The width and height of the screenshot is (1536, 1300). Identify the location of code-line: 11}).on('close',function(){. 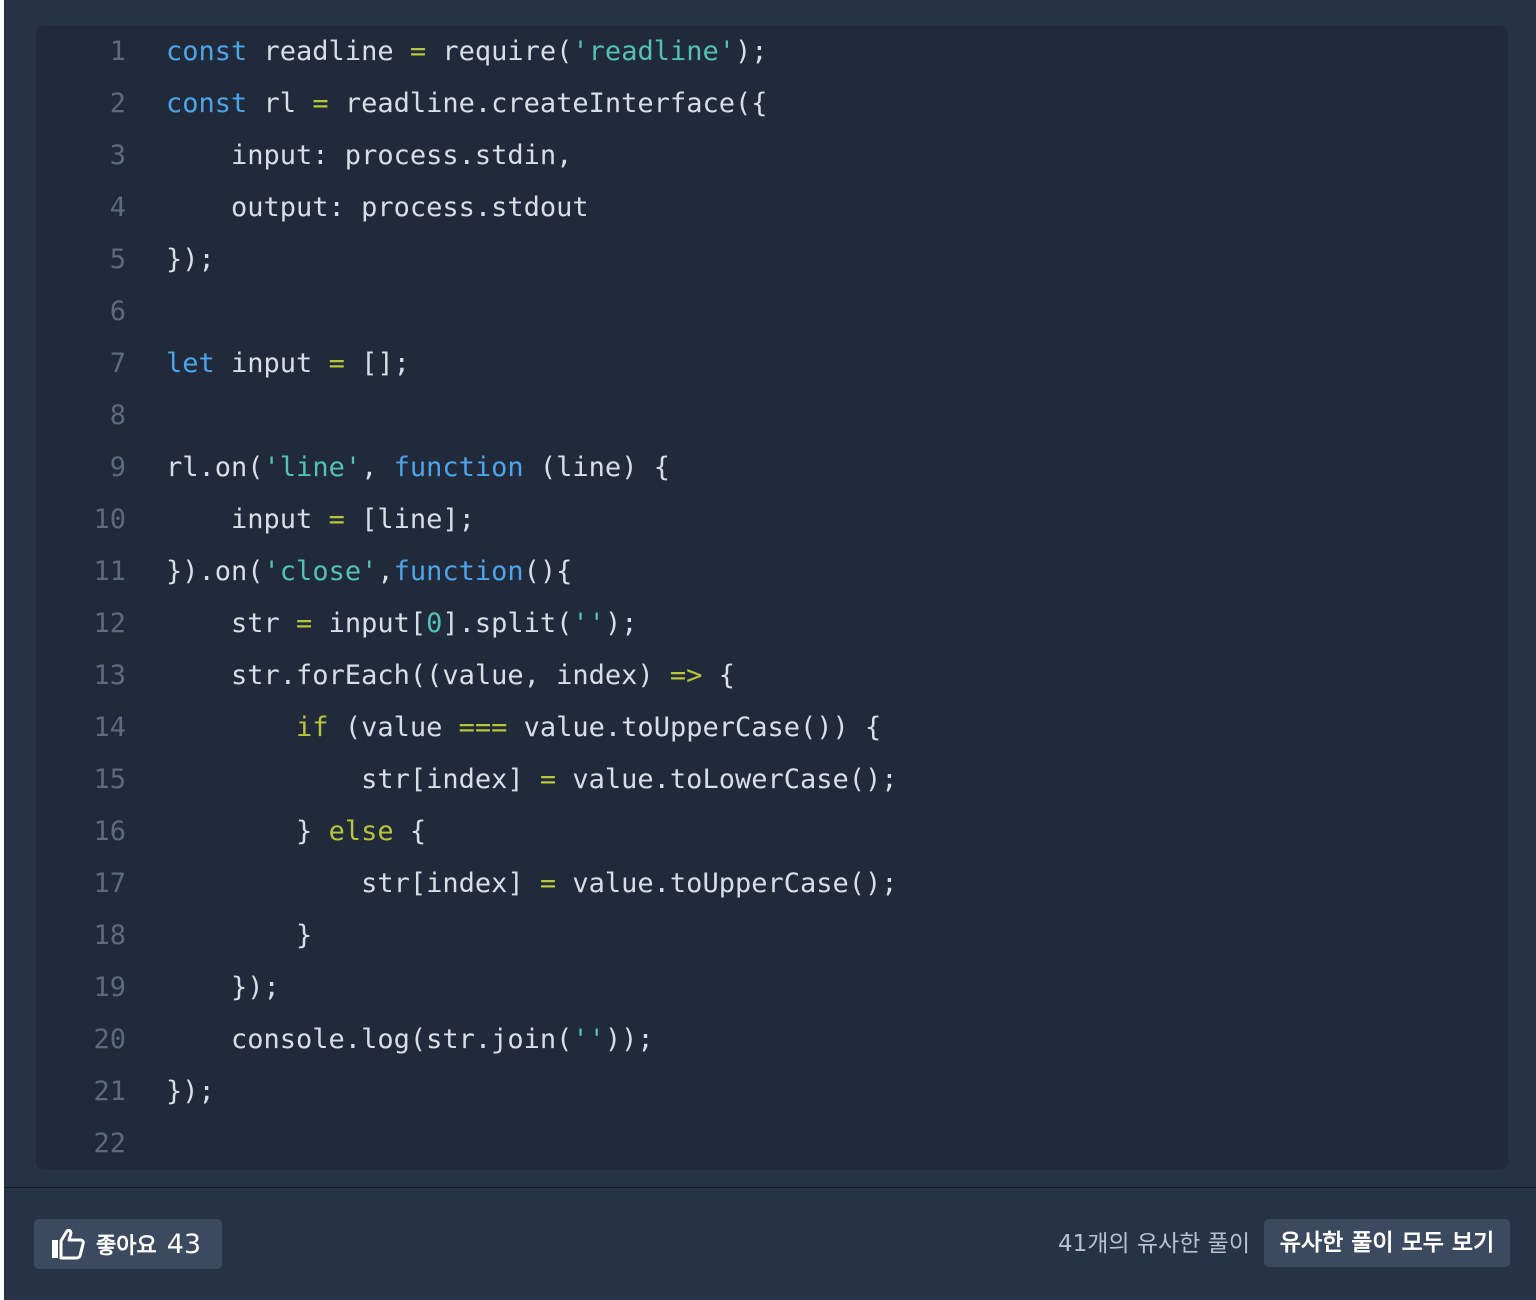
(772, 572).